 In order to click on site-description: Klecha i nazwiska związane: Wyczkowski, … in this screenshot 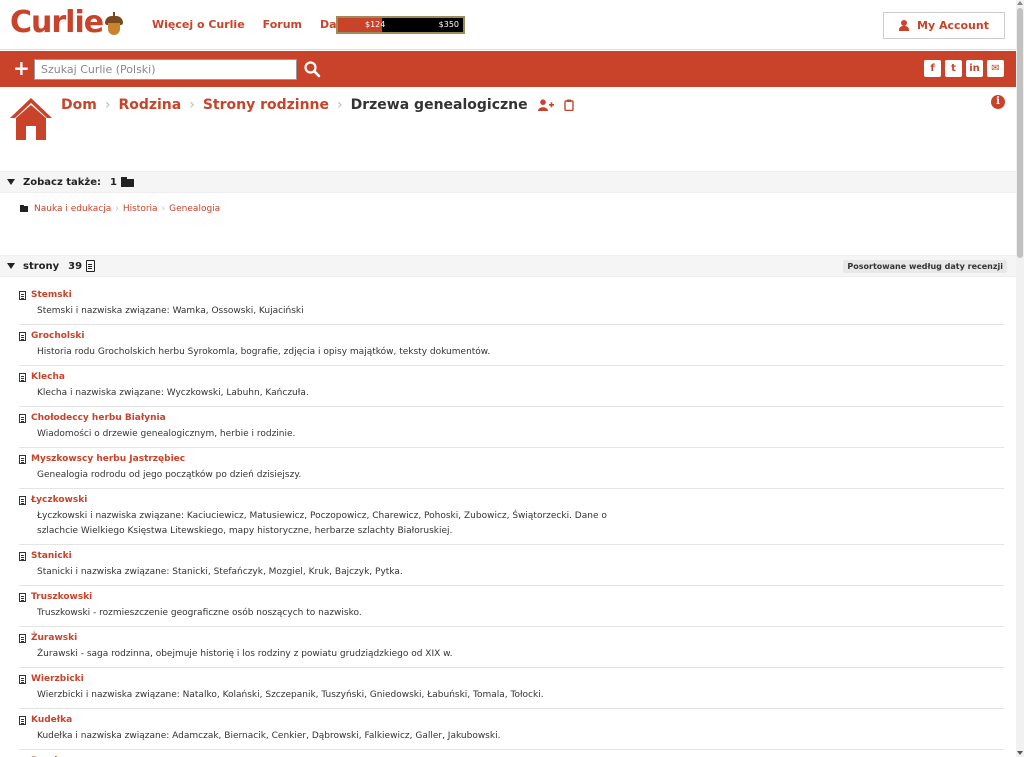, I will do `click(173, 393)`.